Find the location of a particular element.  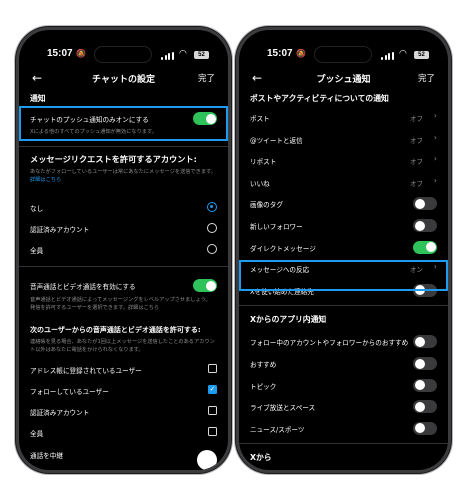

row-label: ニュース/スポーツ is located at coordinates (277, 429).